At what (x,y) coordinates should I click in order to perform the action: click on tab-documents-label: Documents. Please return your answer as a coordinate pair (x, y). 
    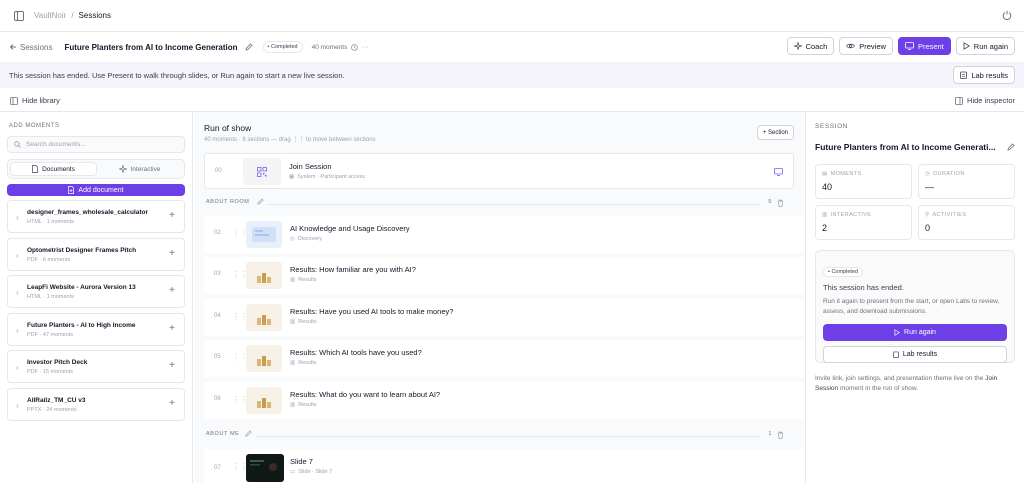
    Looking at the image, I should click on (58, 169).